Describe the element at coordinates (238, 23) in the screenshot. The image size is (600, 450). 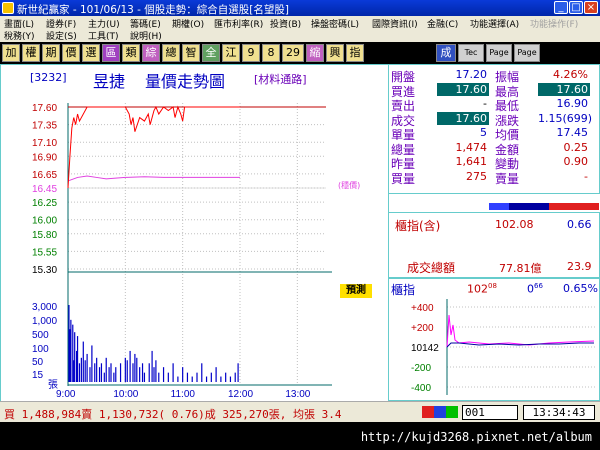
I see `menu-forex: 匯市利率(R)` at that location.